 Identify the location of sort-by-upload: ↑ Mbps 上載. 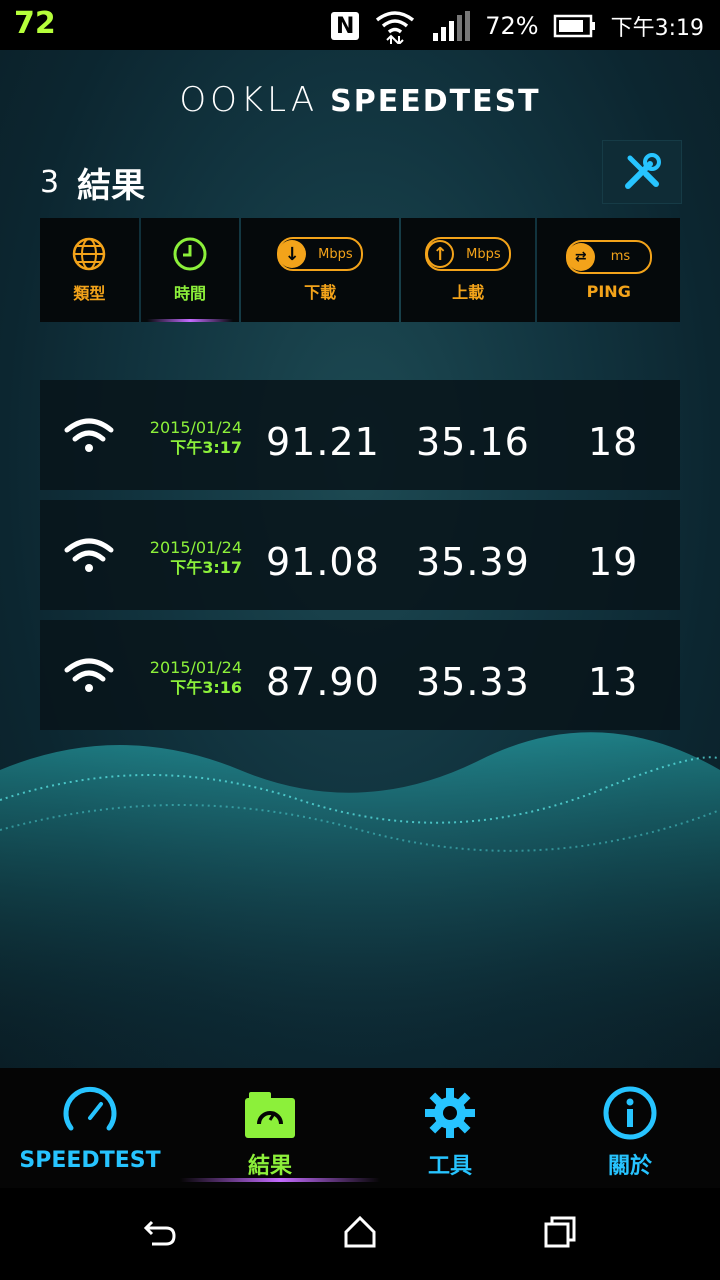
(468, 270).